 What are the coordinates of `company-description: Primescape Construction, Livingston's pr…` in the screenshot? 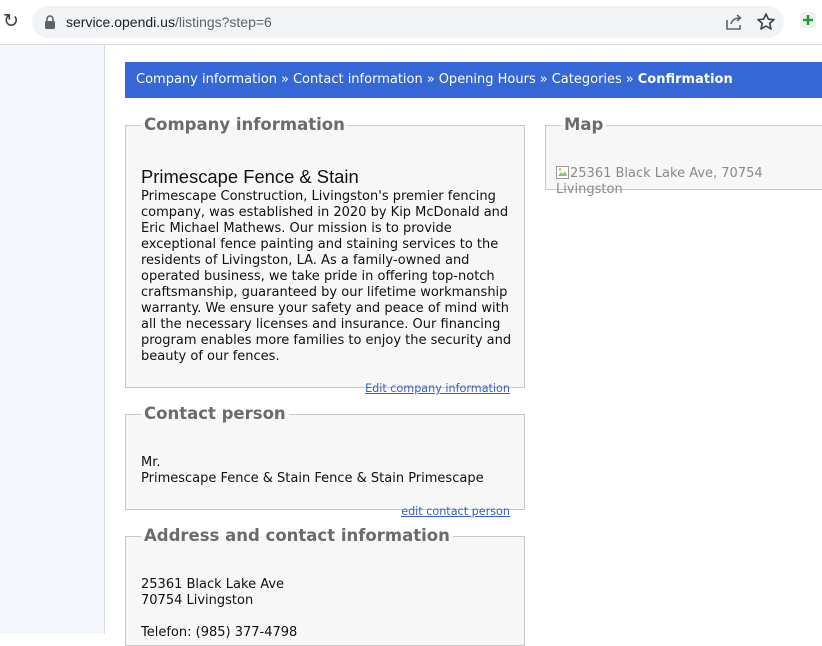 It's located at (326, 276).